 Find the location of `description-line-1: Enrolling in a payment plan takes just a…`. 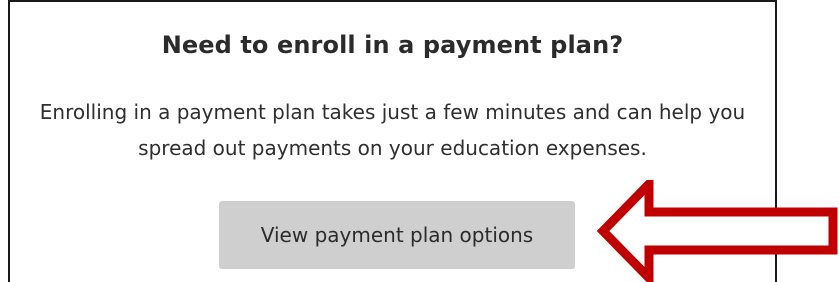

description-line-1: Enrolling in a payment plan takes just a… is located at coordinates (392, 112).